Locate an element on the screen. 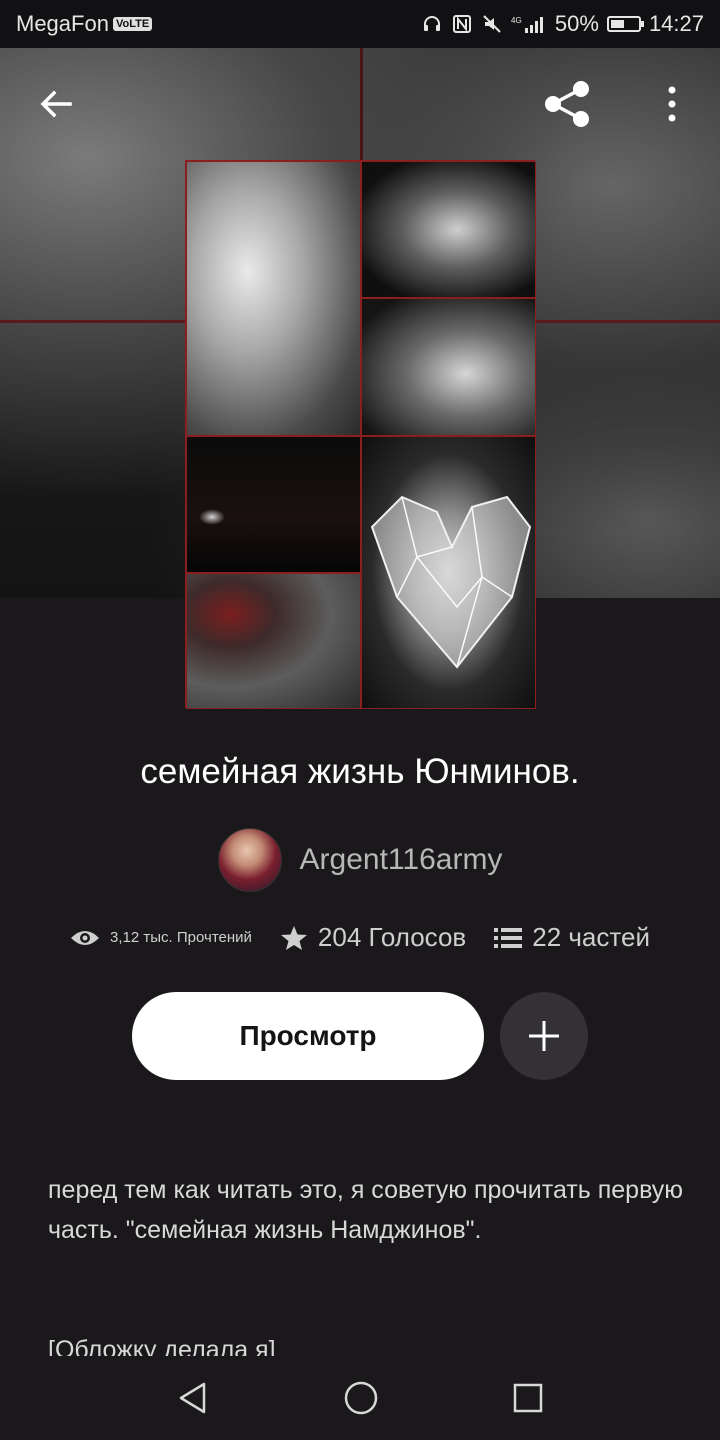  more-vertical-icon is located at coordinates (672, 104).